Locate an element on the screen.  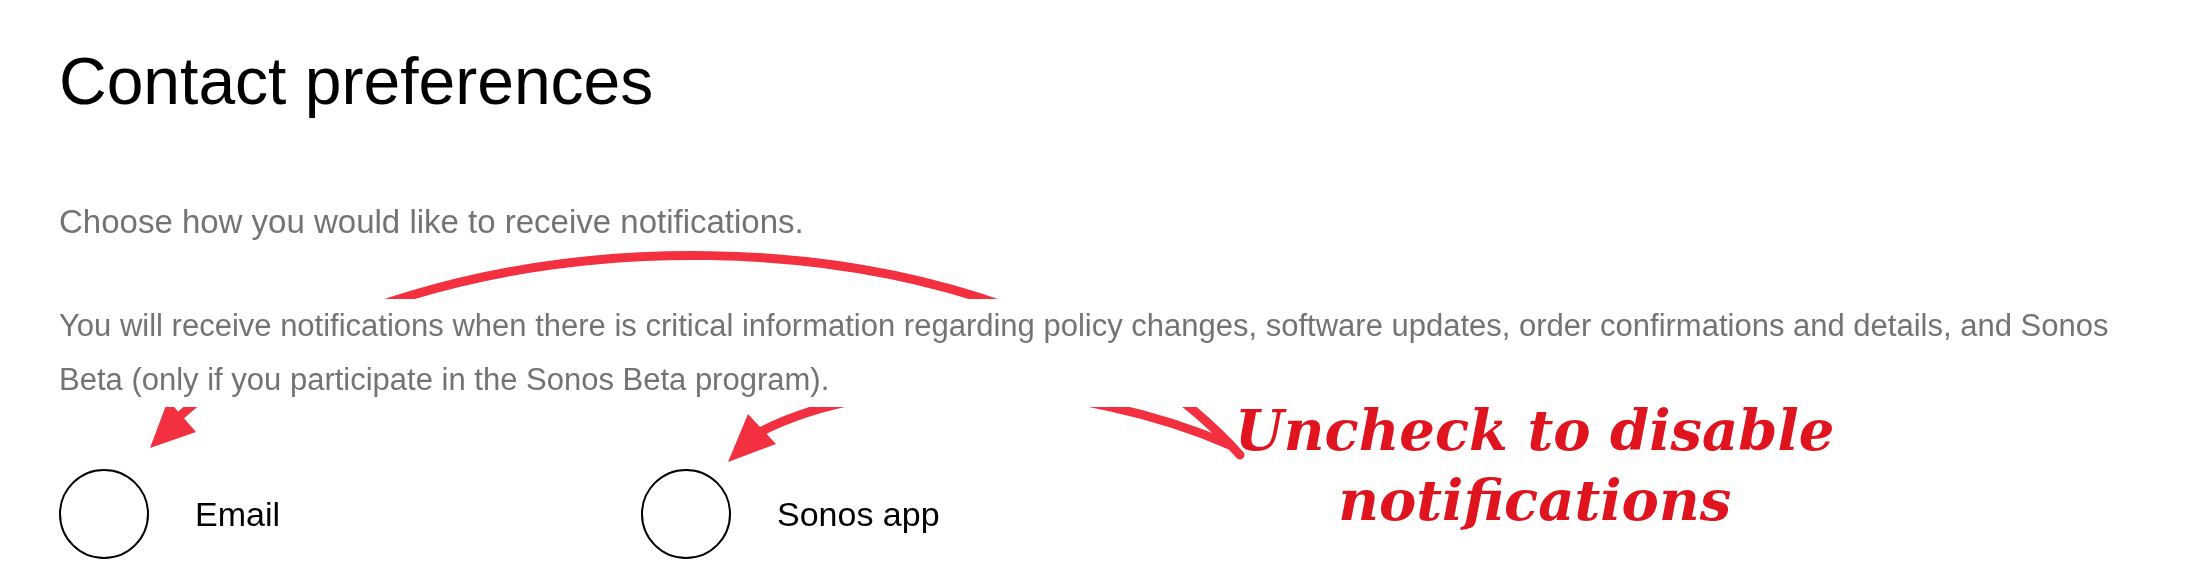
annotation-text: notifications is located at coordinates (1535, 500).